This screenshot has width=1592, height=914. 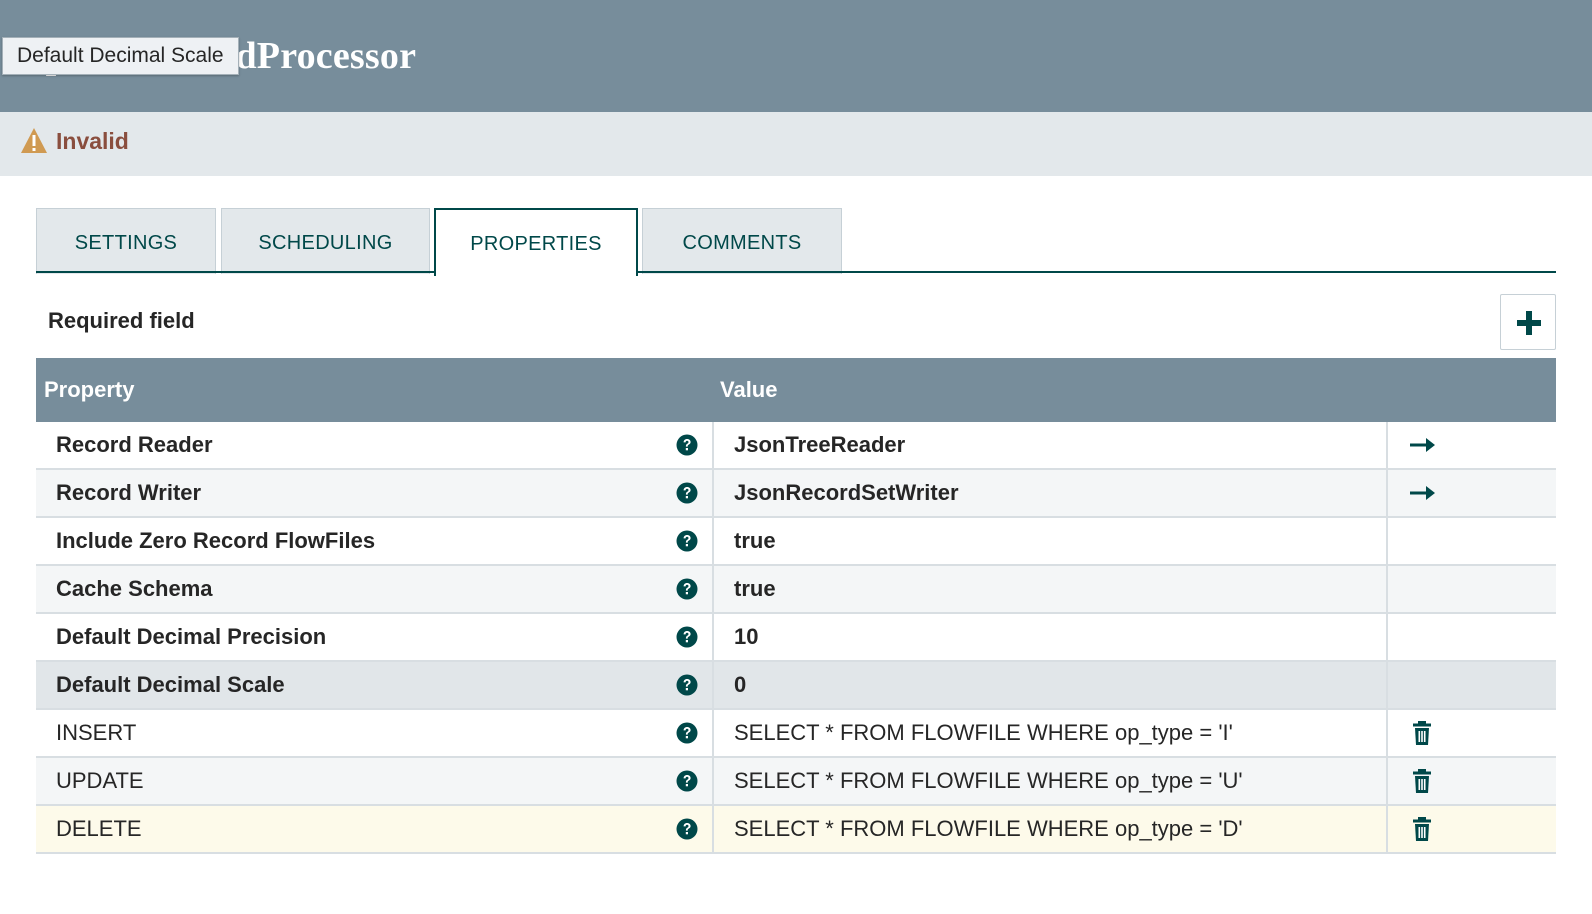 I want to click on column-header-value: Value, so click(x=749, y=389).